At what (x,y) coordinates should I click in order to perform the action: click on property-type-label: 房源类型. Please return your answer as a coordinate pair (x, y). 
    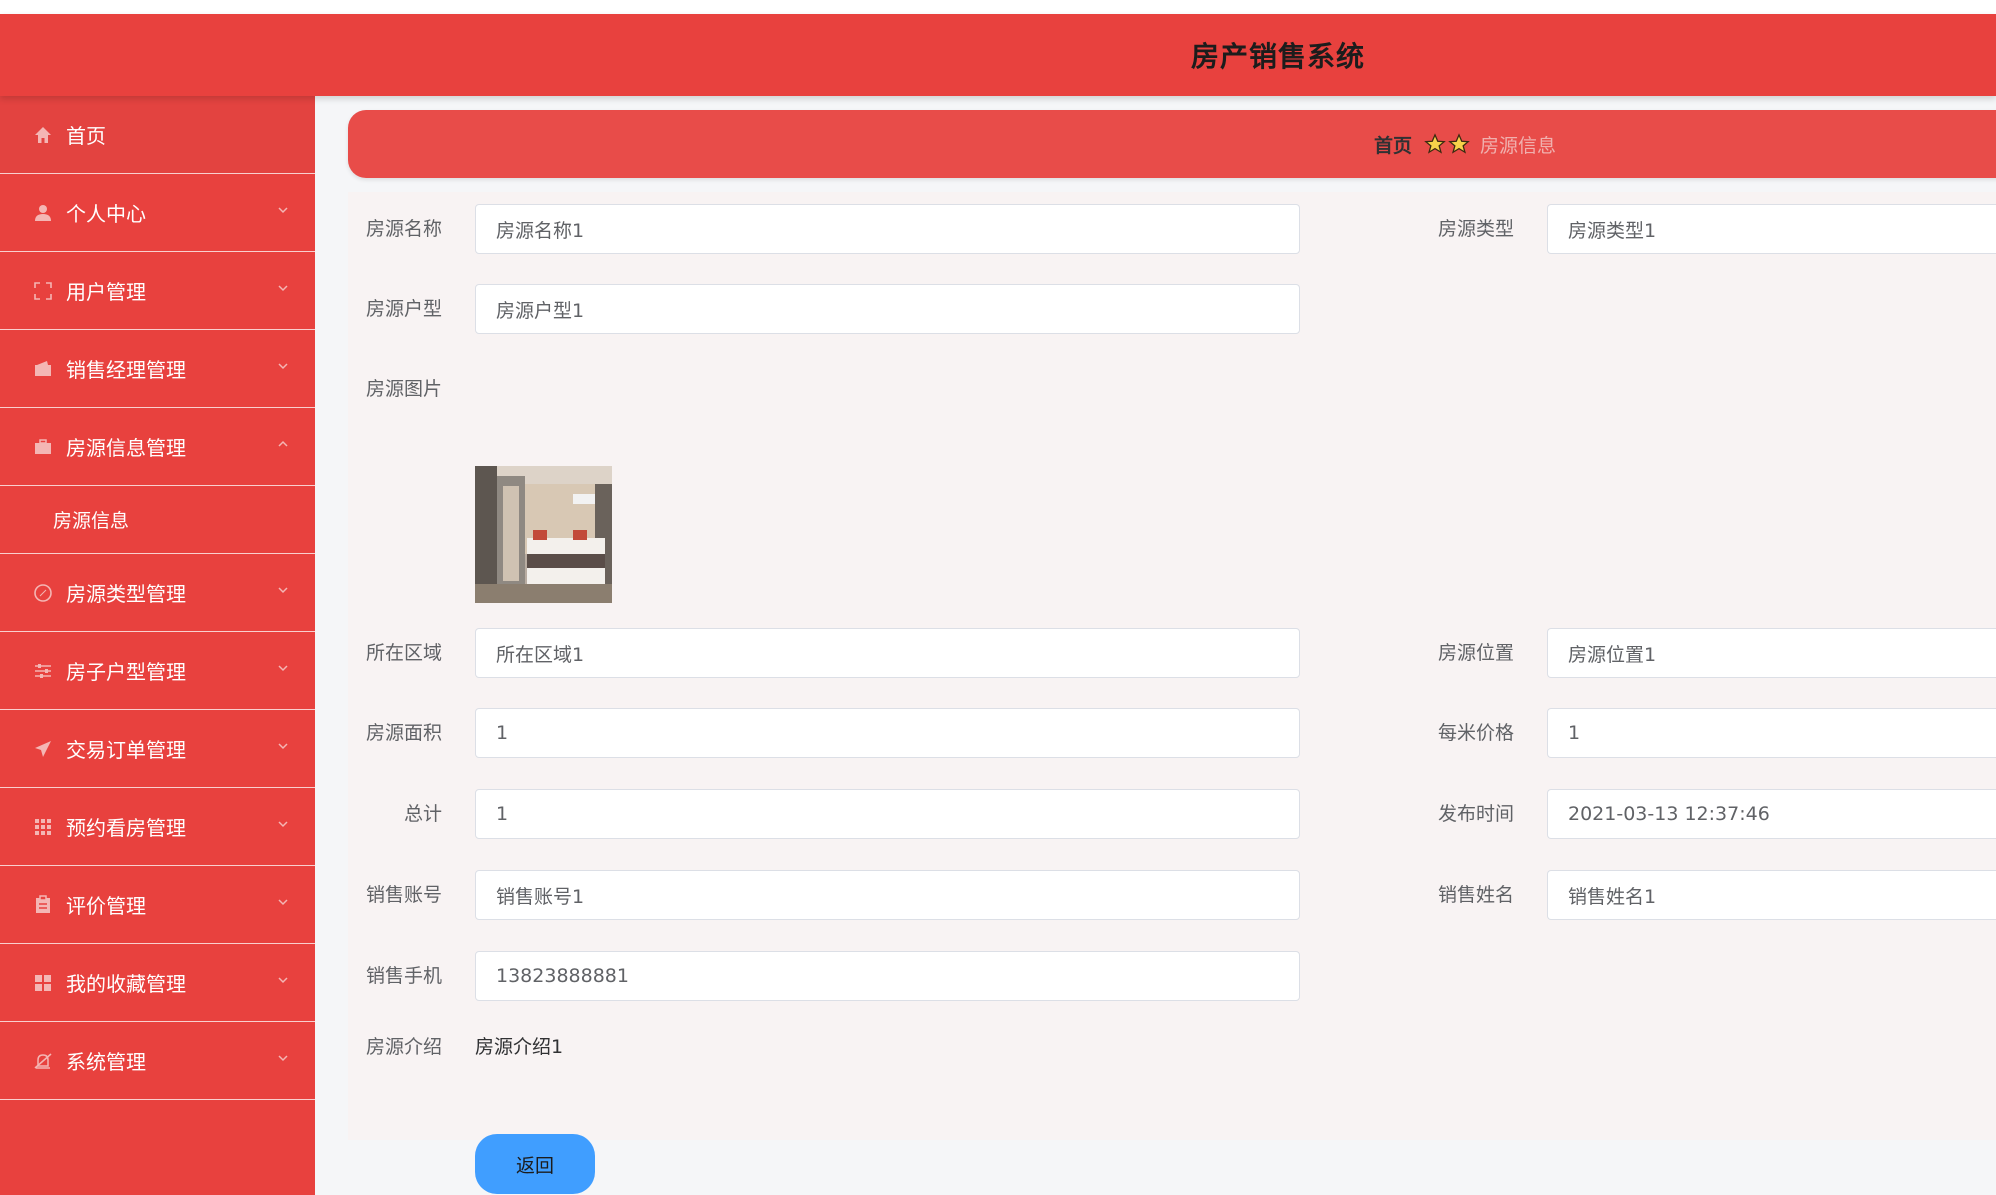
    Looking at the image, I should click on (1475, 229).